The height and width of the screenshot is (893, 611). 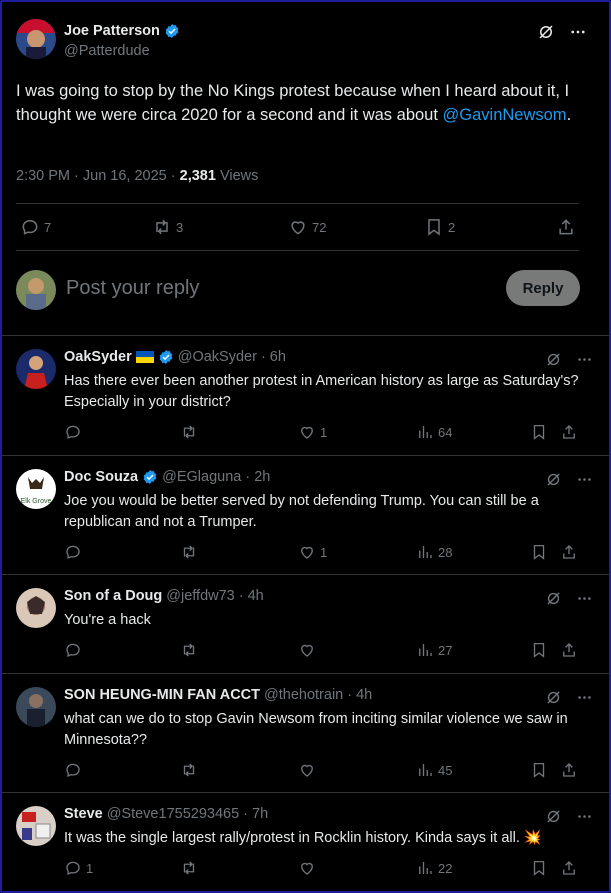 I want to click on author-handle: @Patterdude, so click(x=107, y=51).